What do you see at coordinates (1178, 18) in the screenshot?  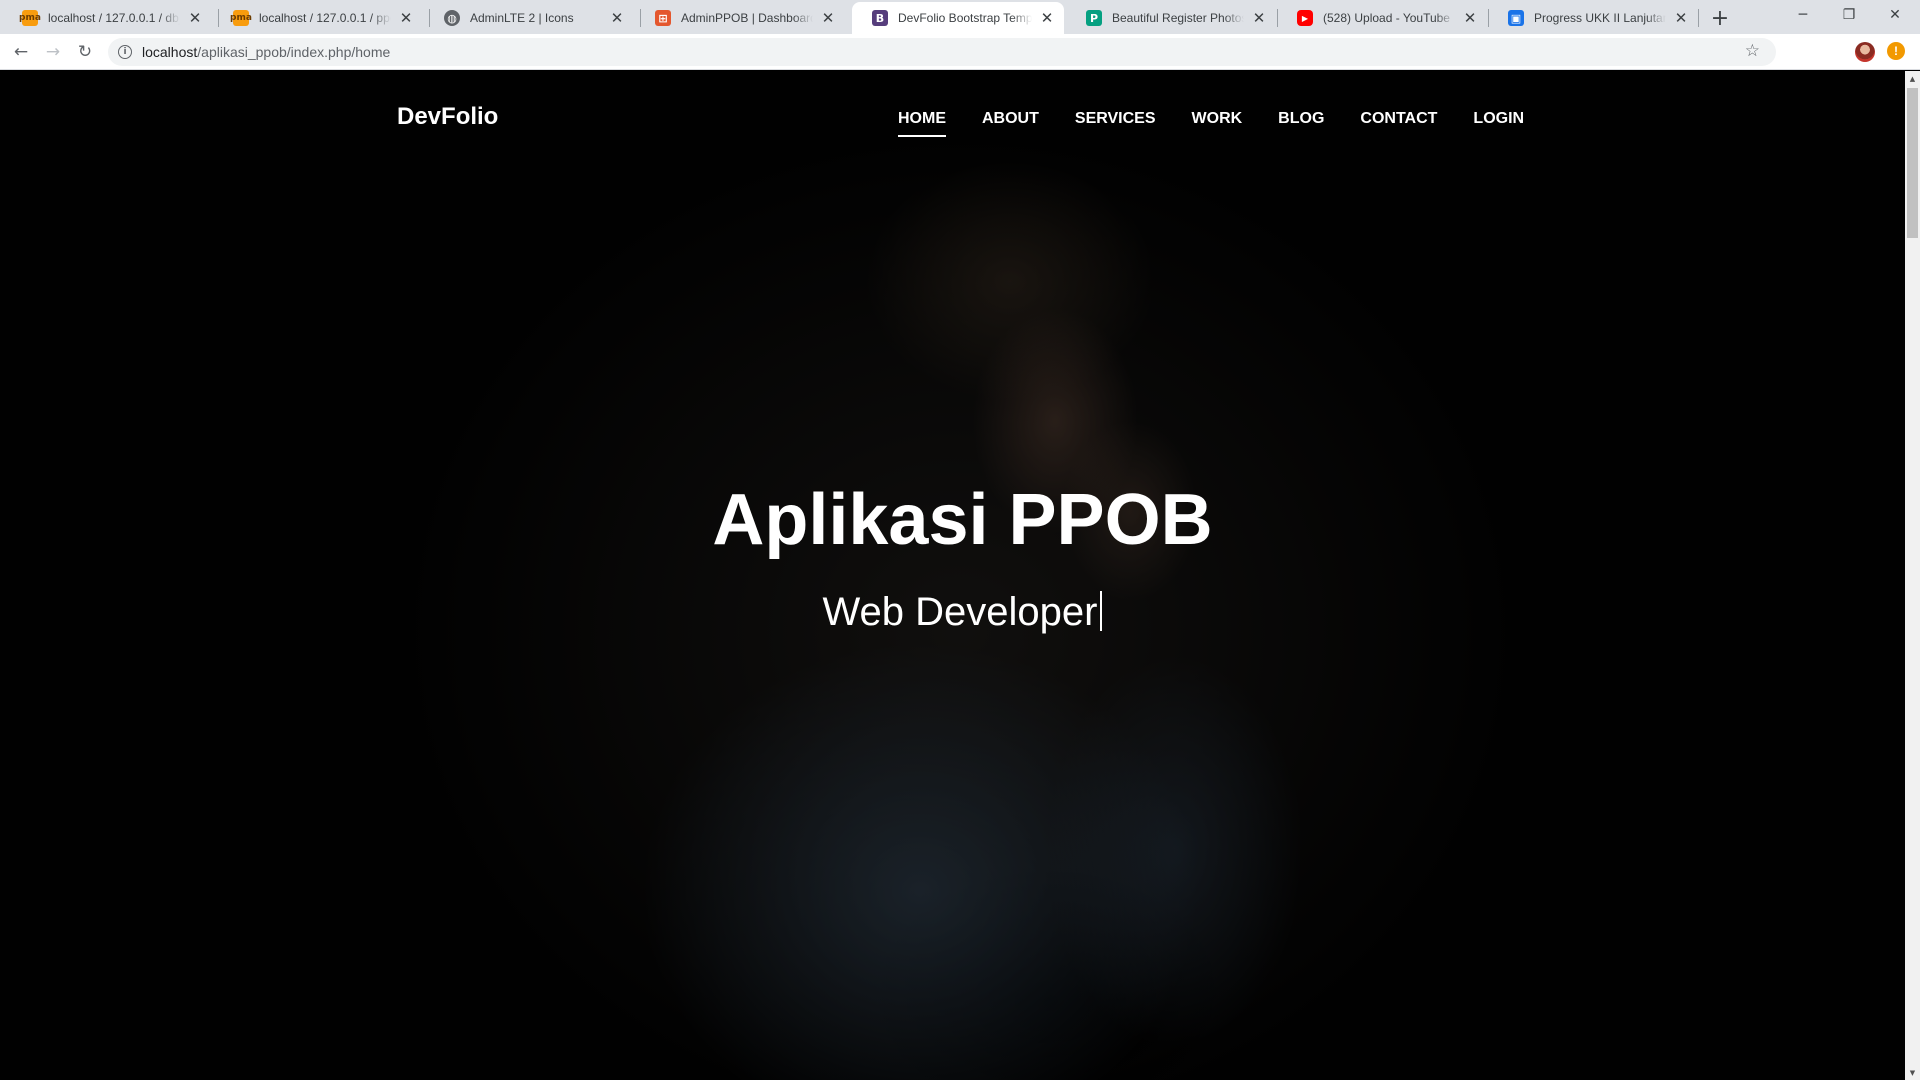 I see `tab-title: Beautiful Register Photos - Pexels` at bounding box center [1178, 18].